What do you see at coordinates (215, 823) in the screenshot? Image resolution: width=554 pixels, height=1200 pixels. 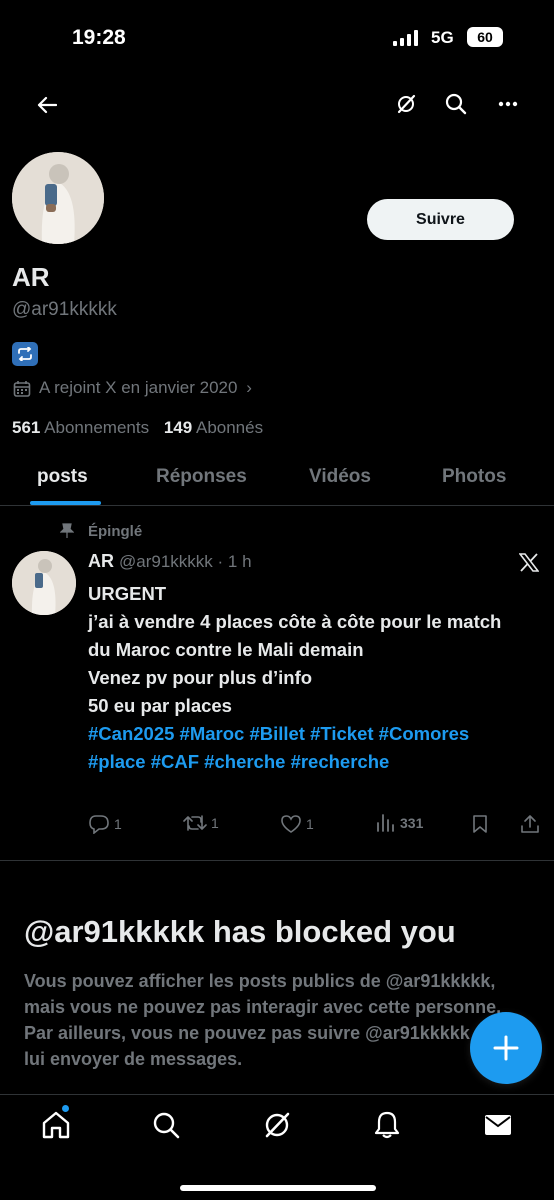 I see `repost-count: 1` at bounding box center [215, 823].